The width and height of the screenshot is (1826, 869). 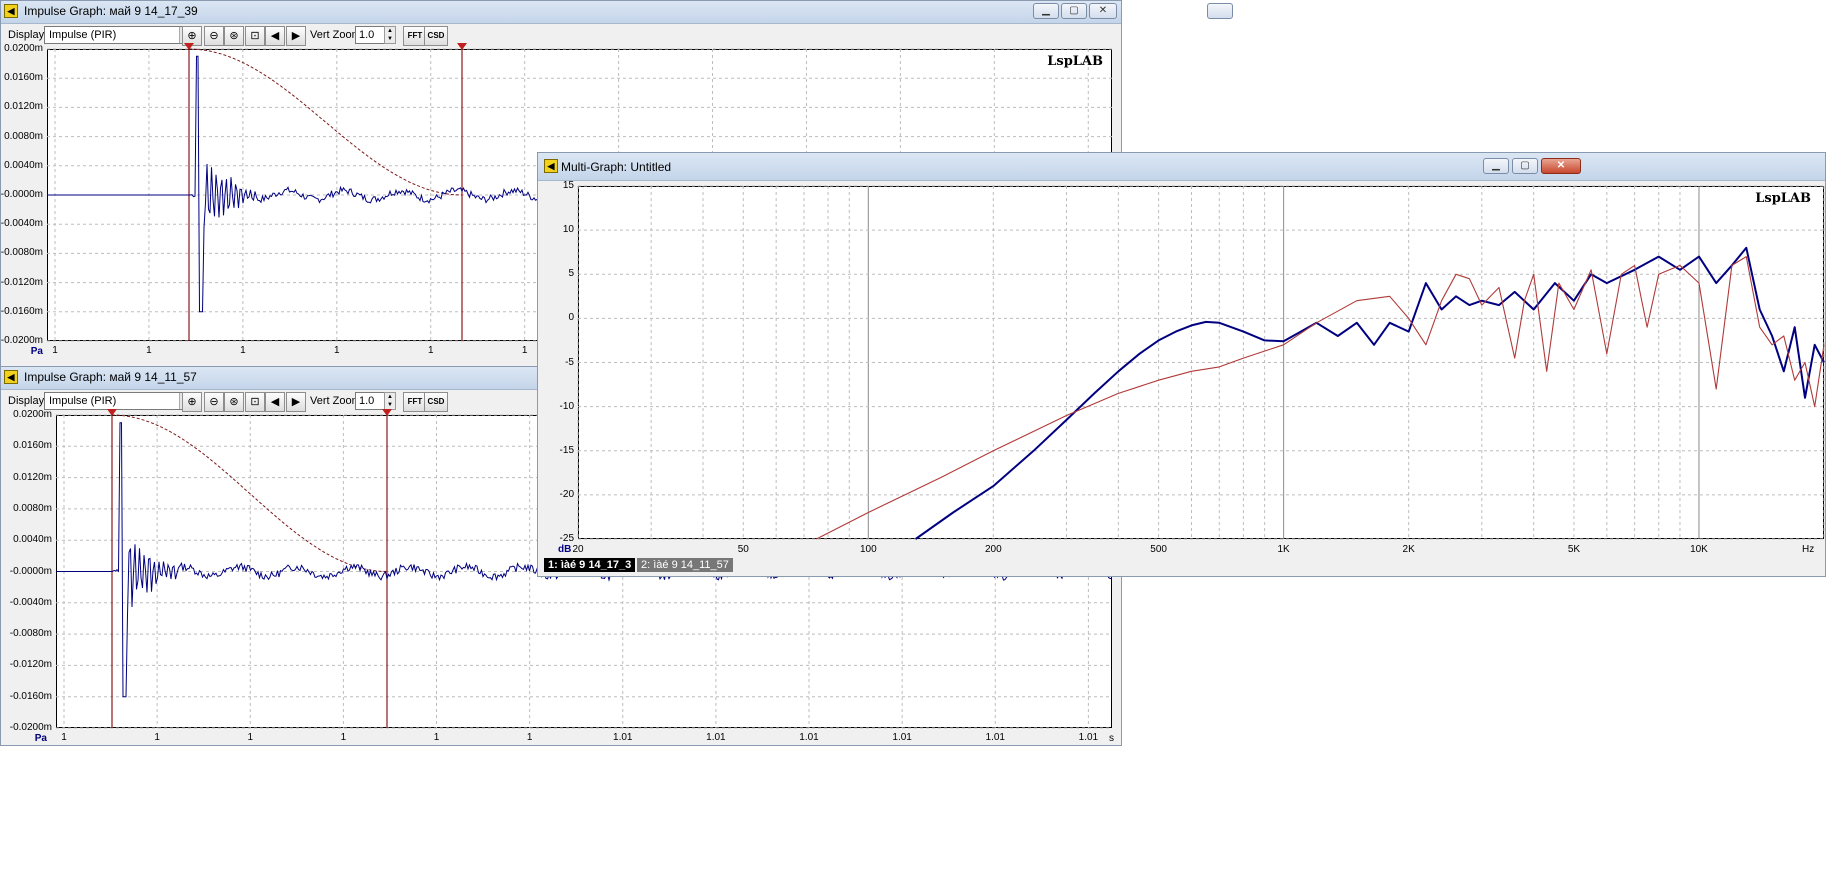 I want to click on x-unit-label: s, so click(x=1111, y=738).